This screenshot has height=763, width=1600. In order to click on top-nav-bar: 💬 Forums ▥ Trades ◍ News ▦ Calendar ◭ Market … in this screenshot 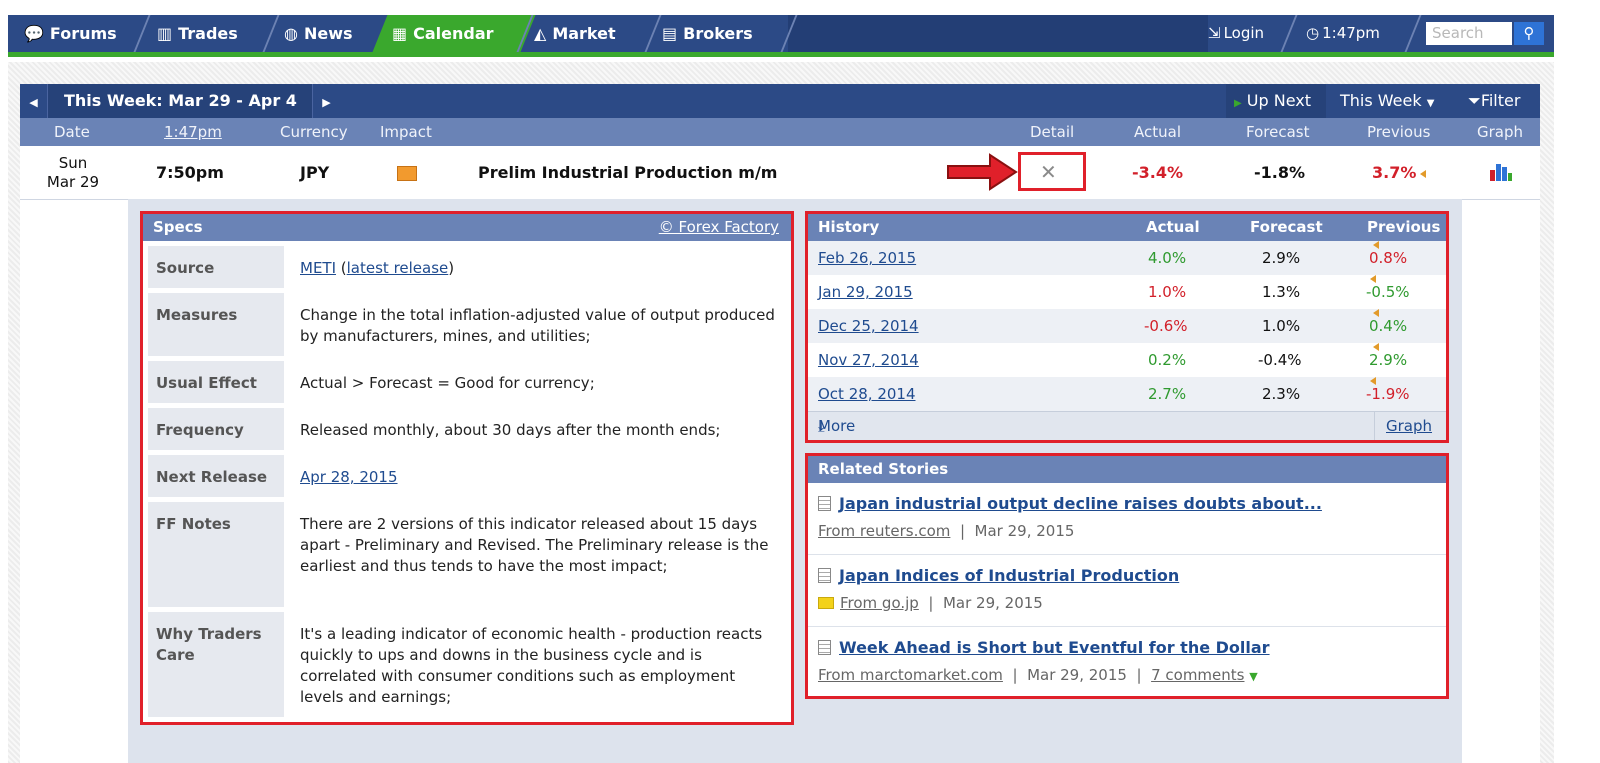, I will do `click(781, 36)`.